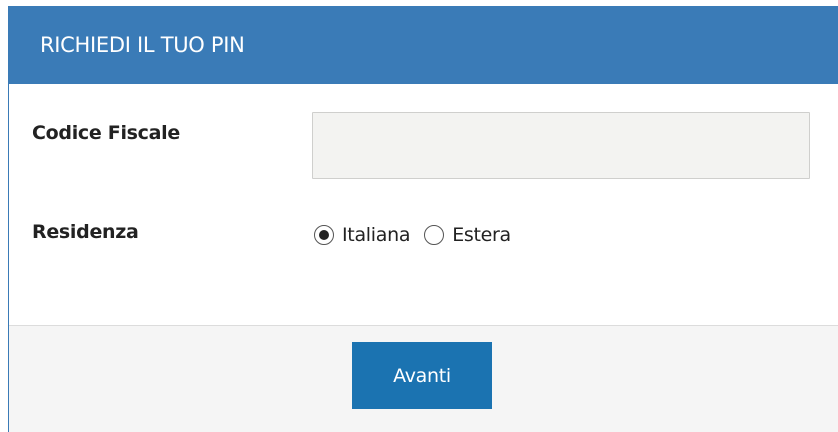 The width and height of the screenshot is (838, 432). I want to click on radio-estera-label: Estera, so click(481, 235).